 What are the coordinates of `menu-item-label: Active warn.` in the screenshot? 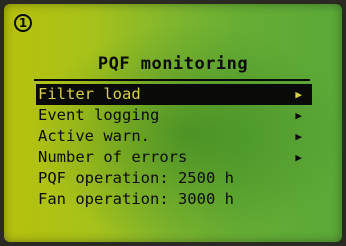 It's located at (94, 136).